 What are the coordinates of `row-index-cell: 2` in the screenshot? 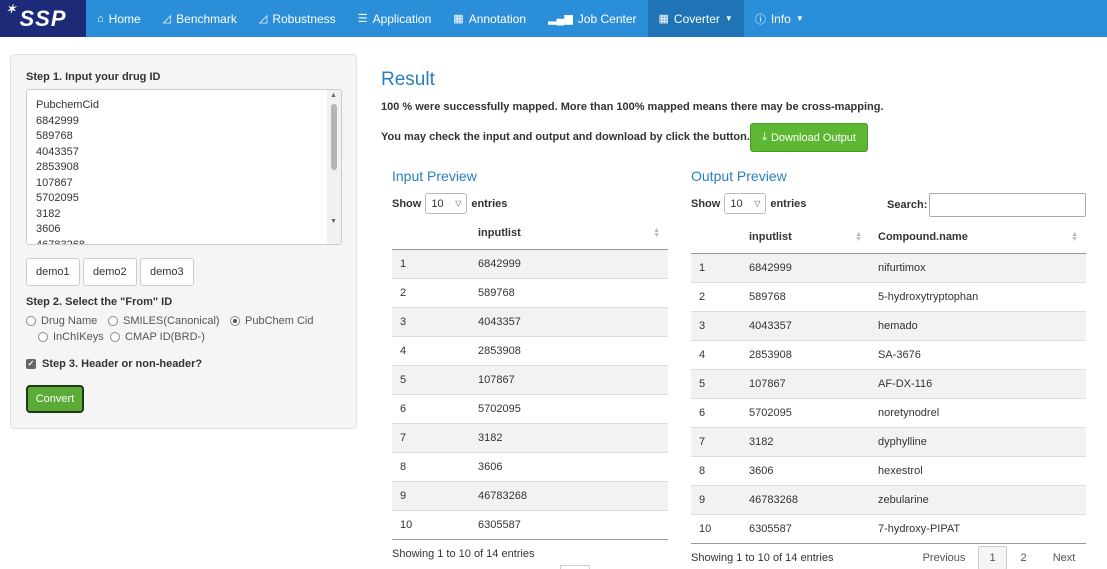 It's located at (431, 292).